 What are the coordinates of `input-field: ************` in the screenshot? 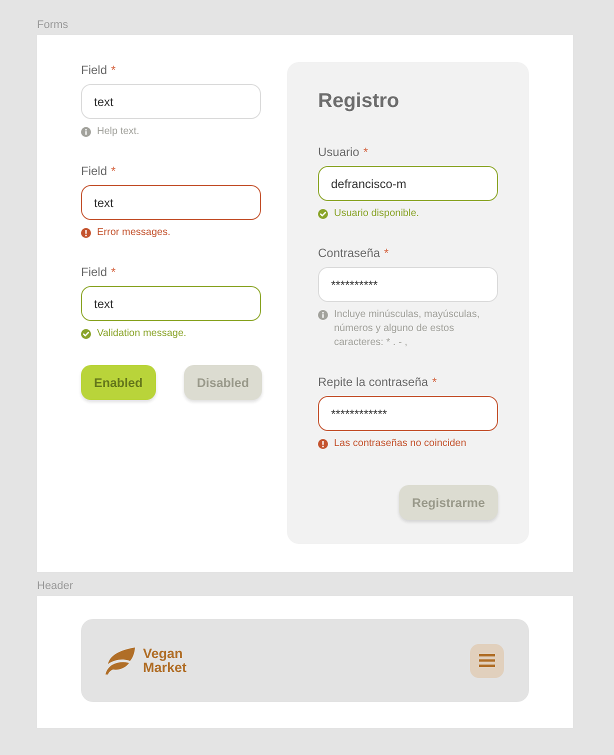 It's located at (408, 413).